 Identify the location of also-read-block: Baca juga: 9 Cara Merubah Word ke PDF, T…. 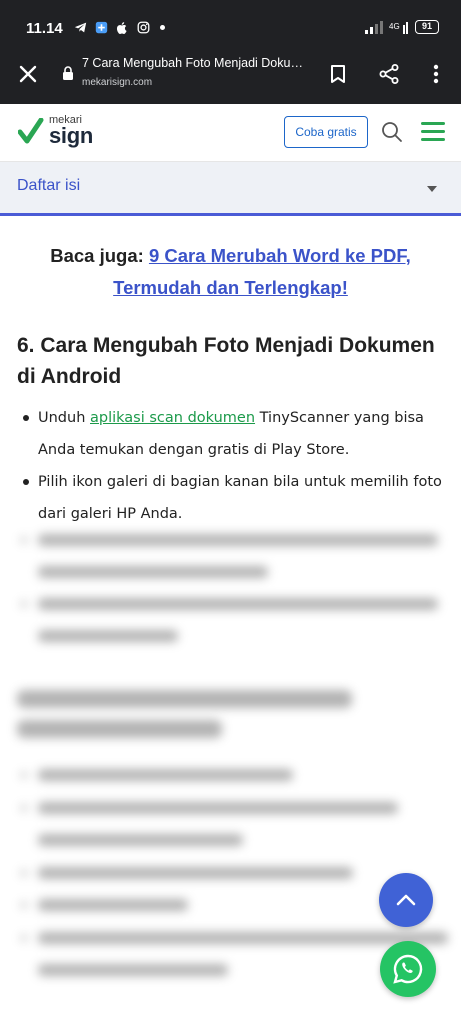
(230, 272).